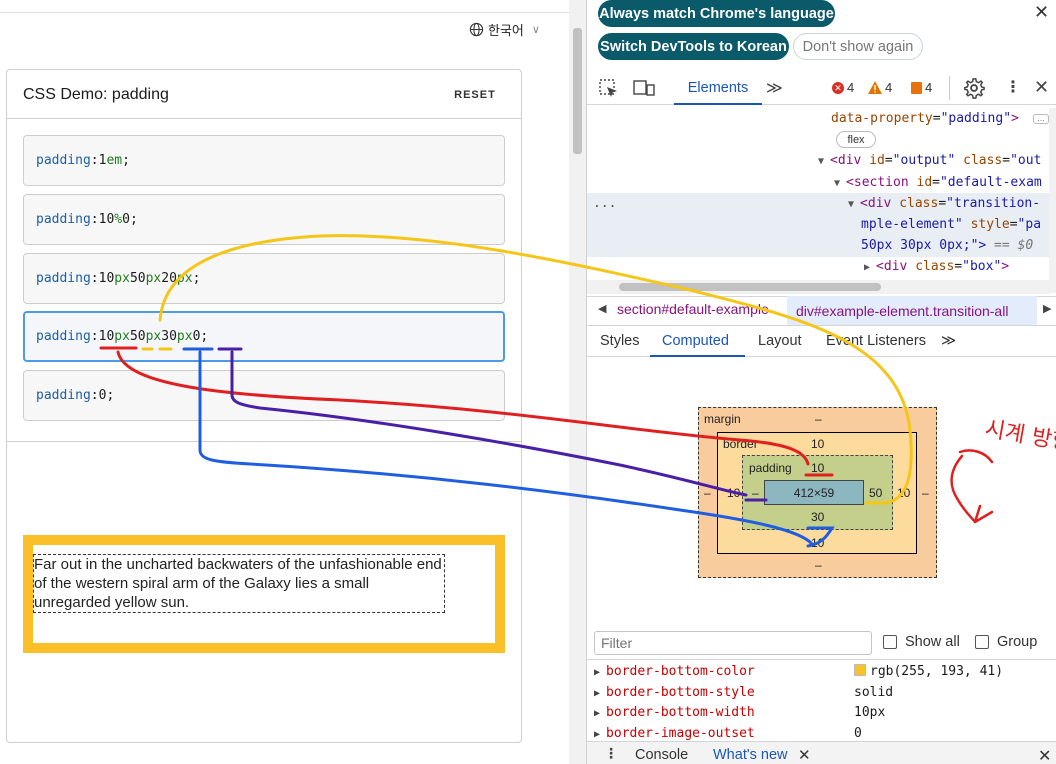 The width and height of the screenshot is (1056, 764). What do you see at coordinates (856, 139) in the screenshot?
I see `flex-badge: flex` at bounding box center [856, 139].